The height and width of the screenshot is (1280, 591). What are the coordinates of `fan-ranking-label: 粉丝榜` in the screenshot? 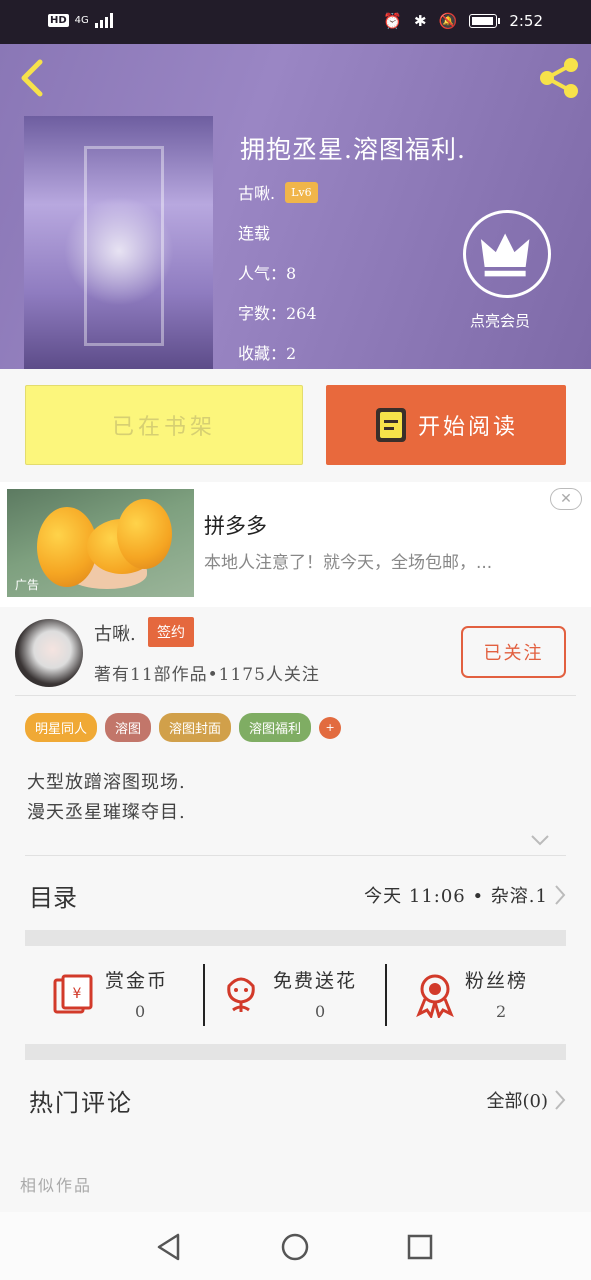 It's located at (497, 981).